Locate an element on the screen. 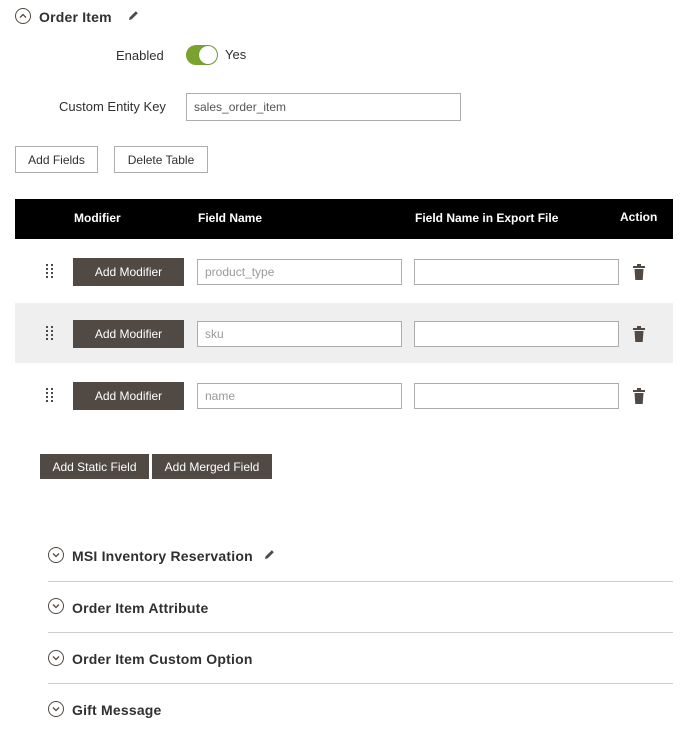  delete-table-button: Delete Table is located at coordinates (161, 159).